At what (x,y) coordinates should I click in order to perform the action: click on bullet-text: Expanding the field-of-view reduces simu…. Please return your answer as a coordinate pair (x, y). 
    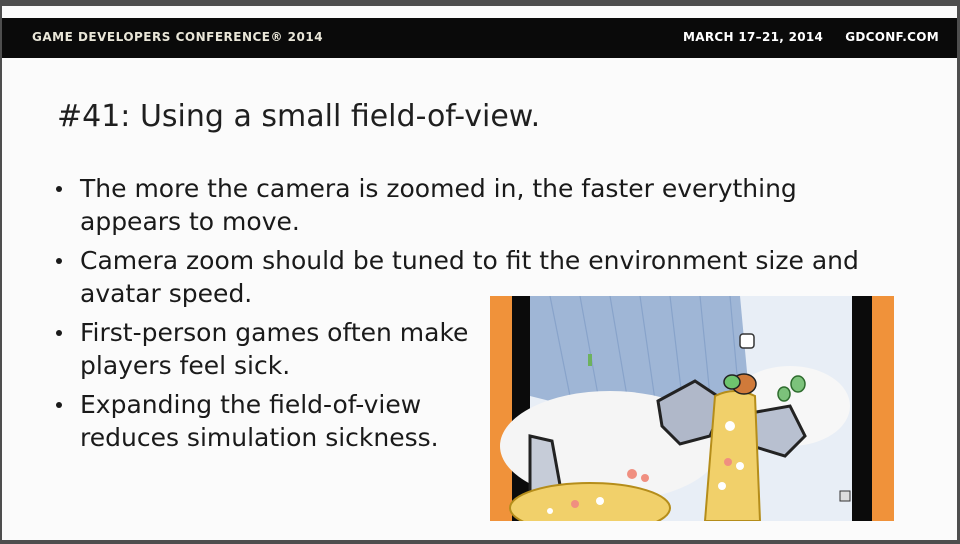
    Looking at the image, I should click on (259, 421).